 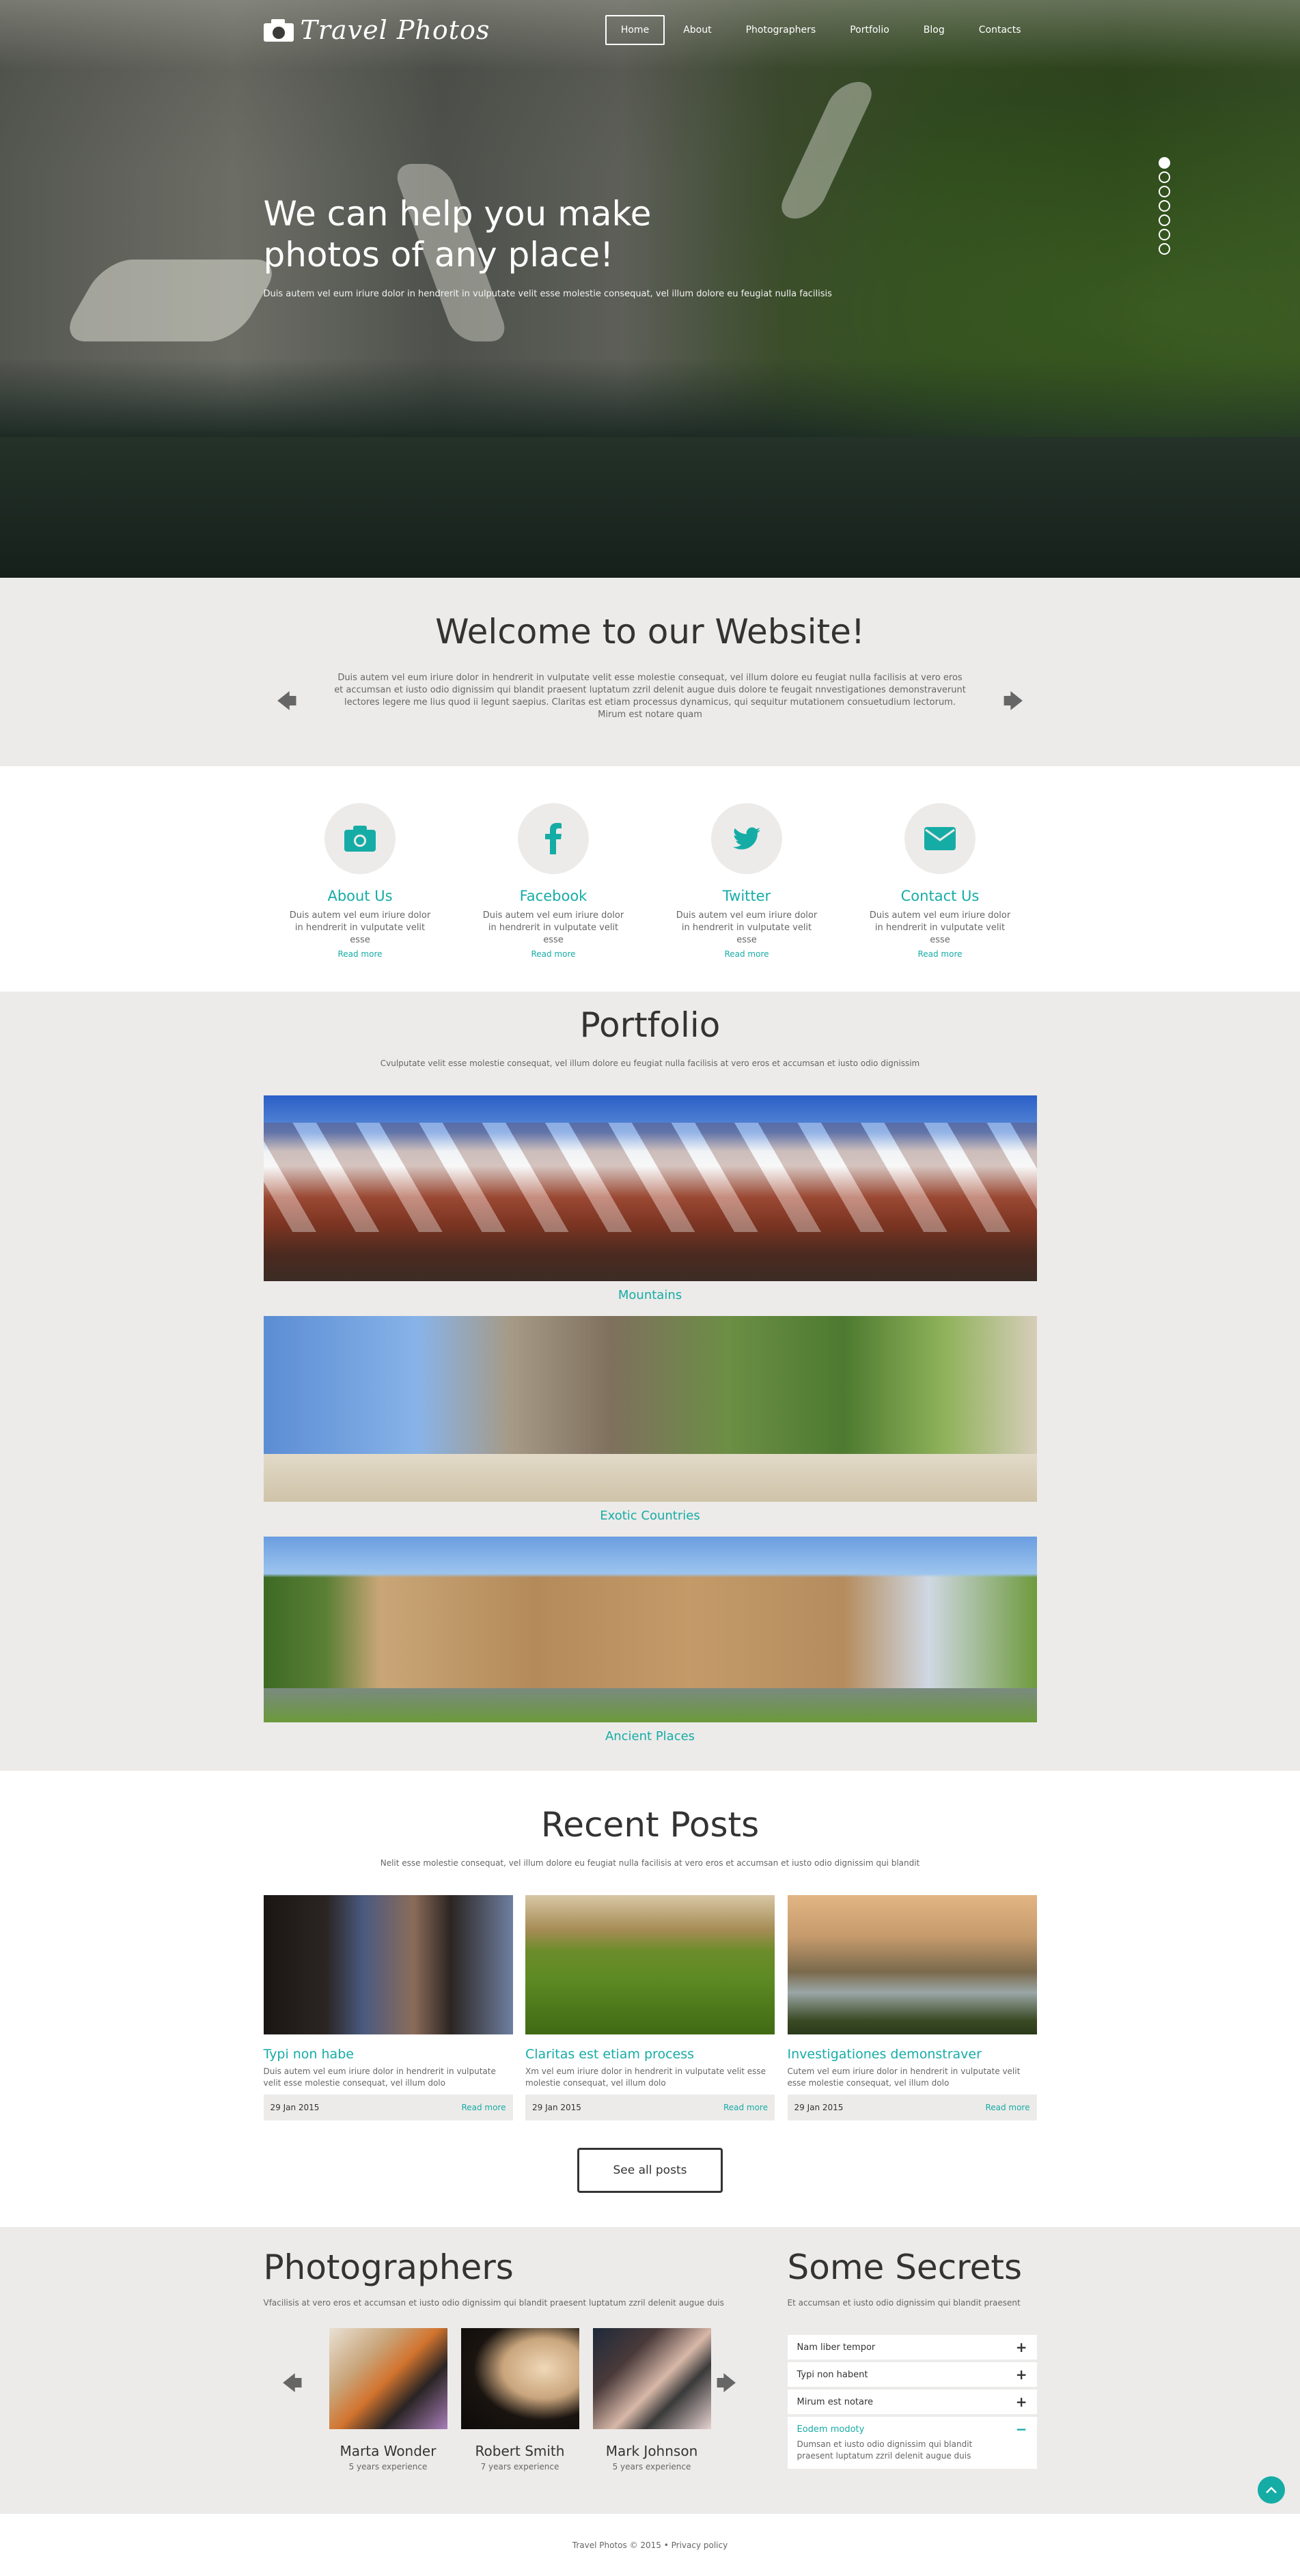 What do you see at coordinates (870, 30) in the screenshot?
I see `nav-item-portfolio: Portfolio` at bounding box center [870, 30].